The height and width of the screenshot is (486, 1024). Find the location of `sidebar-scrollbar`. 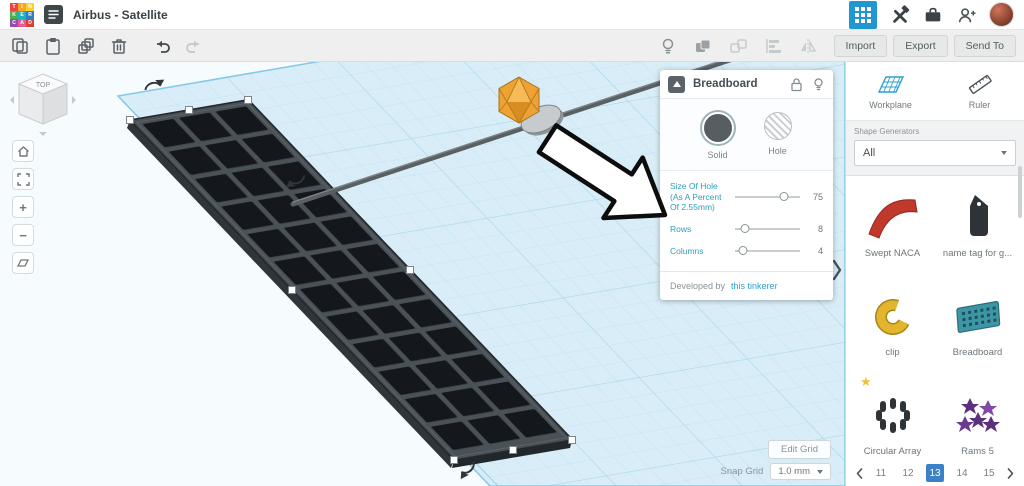

sidebar-scrollbar is located at coordinates (1020, 192).